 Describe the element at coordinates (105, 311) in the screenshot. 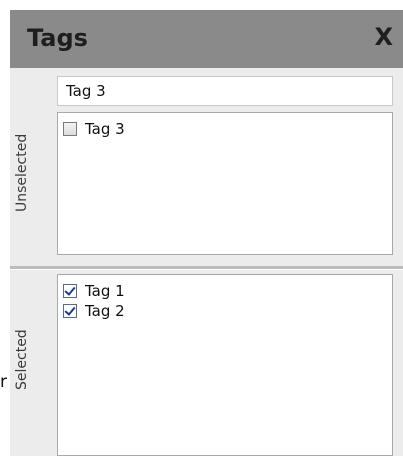

I see `tag-label: Tag 2` at that location.